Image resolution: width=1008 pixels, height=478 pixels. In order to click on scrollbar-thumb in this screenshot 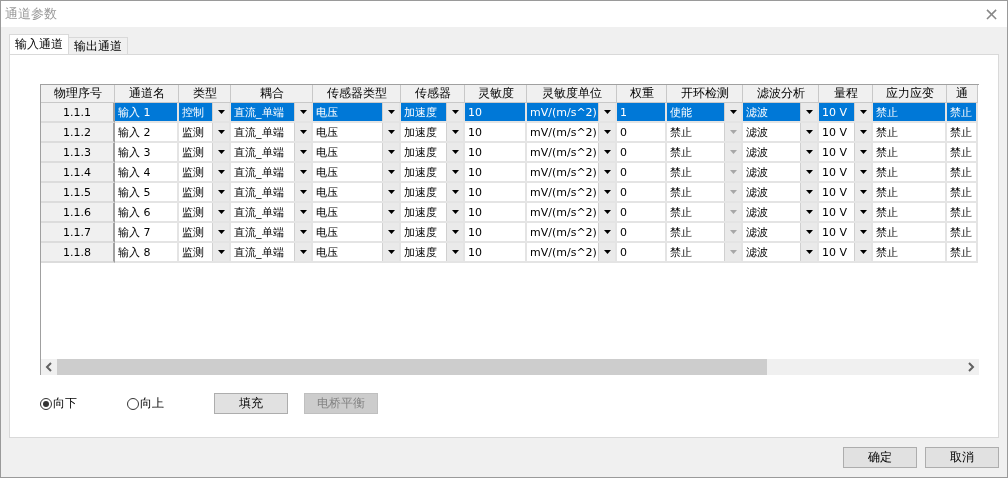, I will do `click(412, 367)`.